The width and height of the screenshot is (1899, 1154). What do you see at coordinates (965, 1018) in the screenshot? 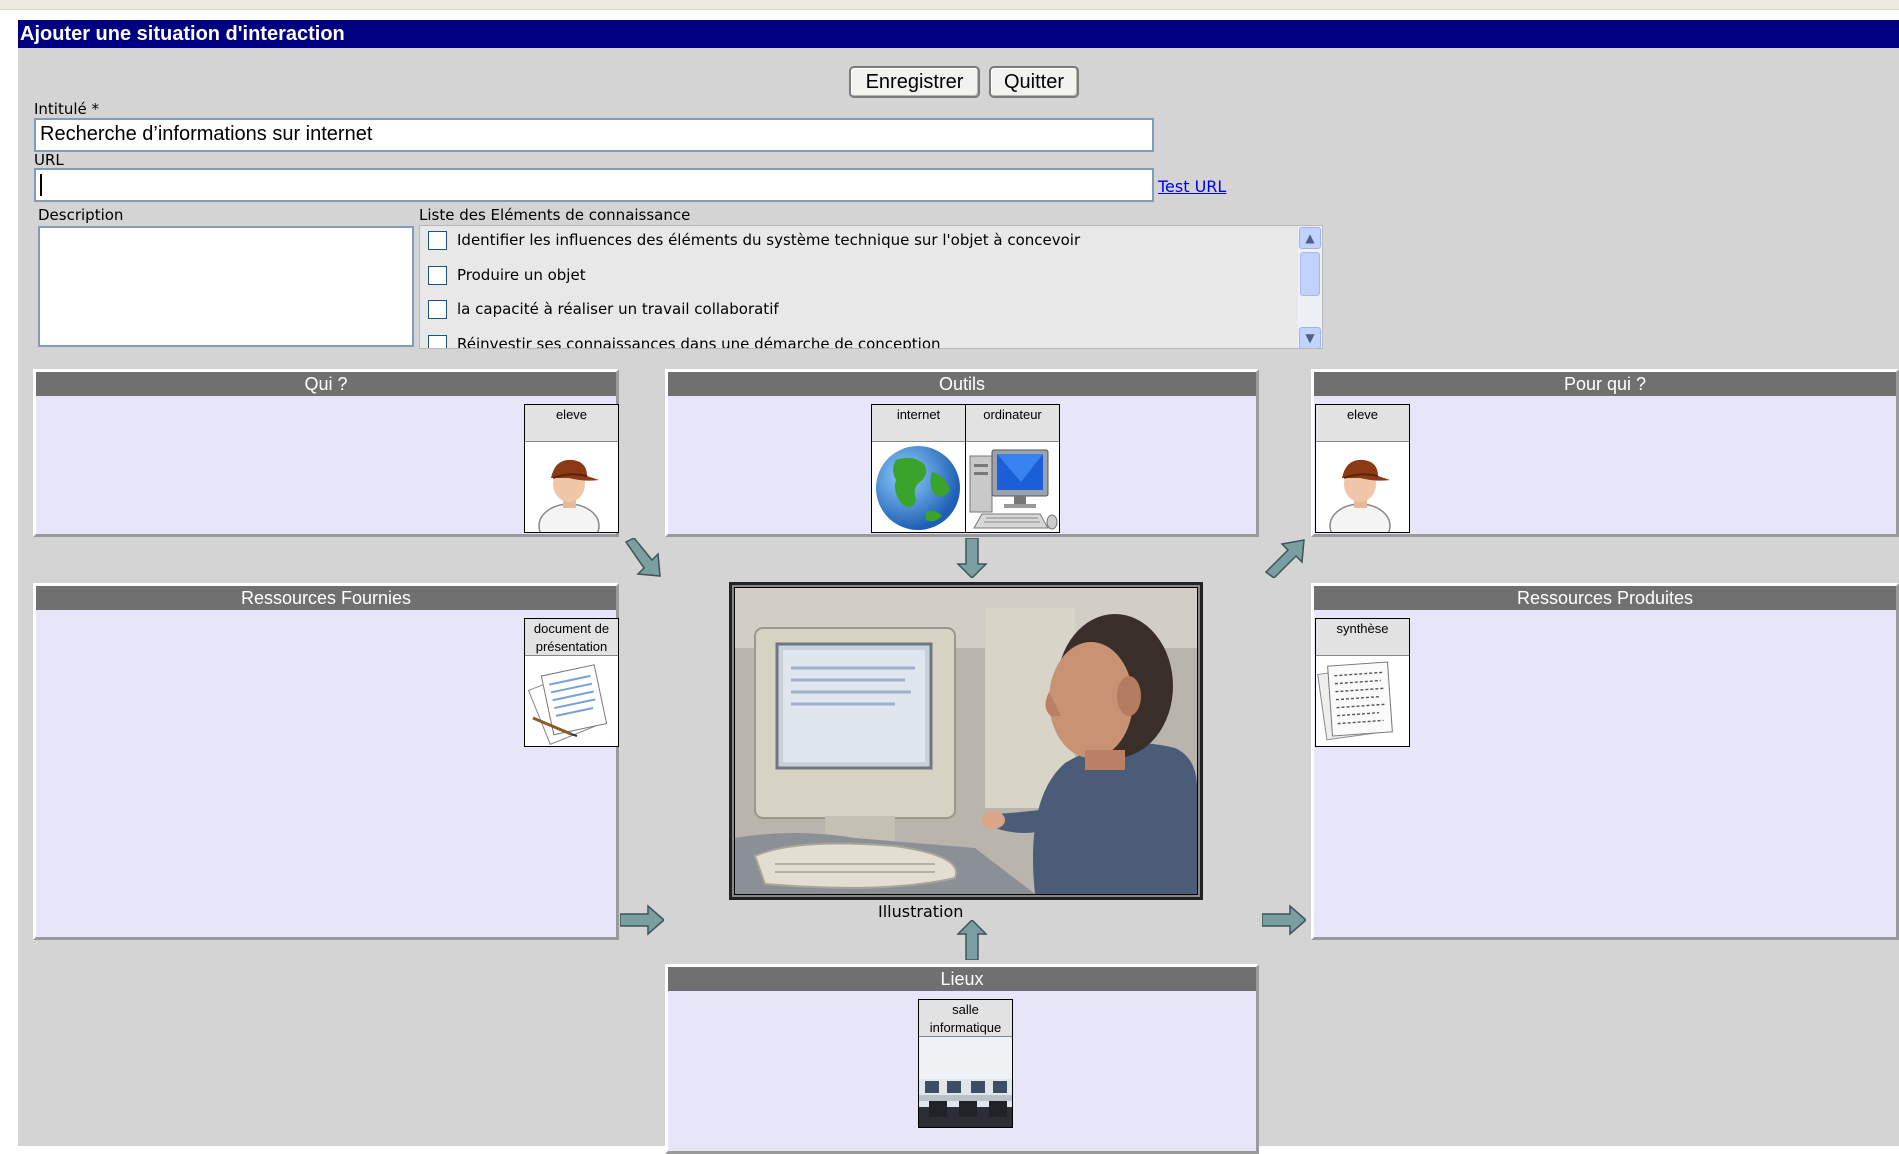
I see `card-label: salle informatique` at bounding box center [965, 1018].